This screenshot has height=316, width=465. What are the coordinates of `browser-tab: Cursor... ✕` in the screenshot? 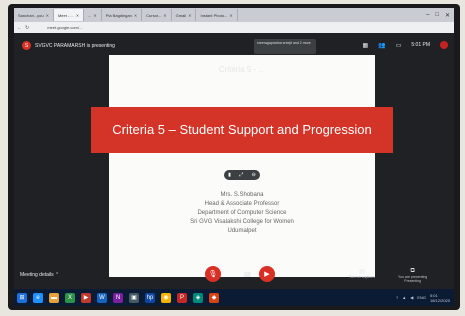 It's located at (157, 15).